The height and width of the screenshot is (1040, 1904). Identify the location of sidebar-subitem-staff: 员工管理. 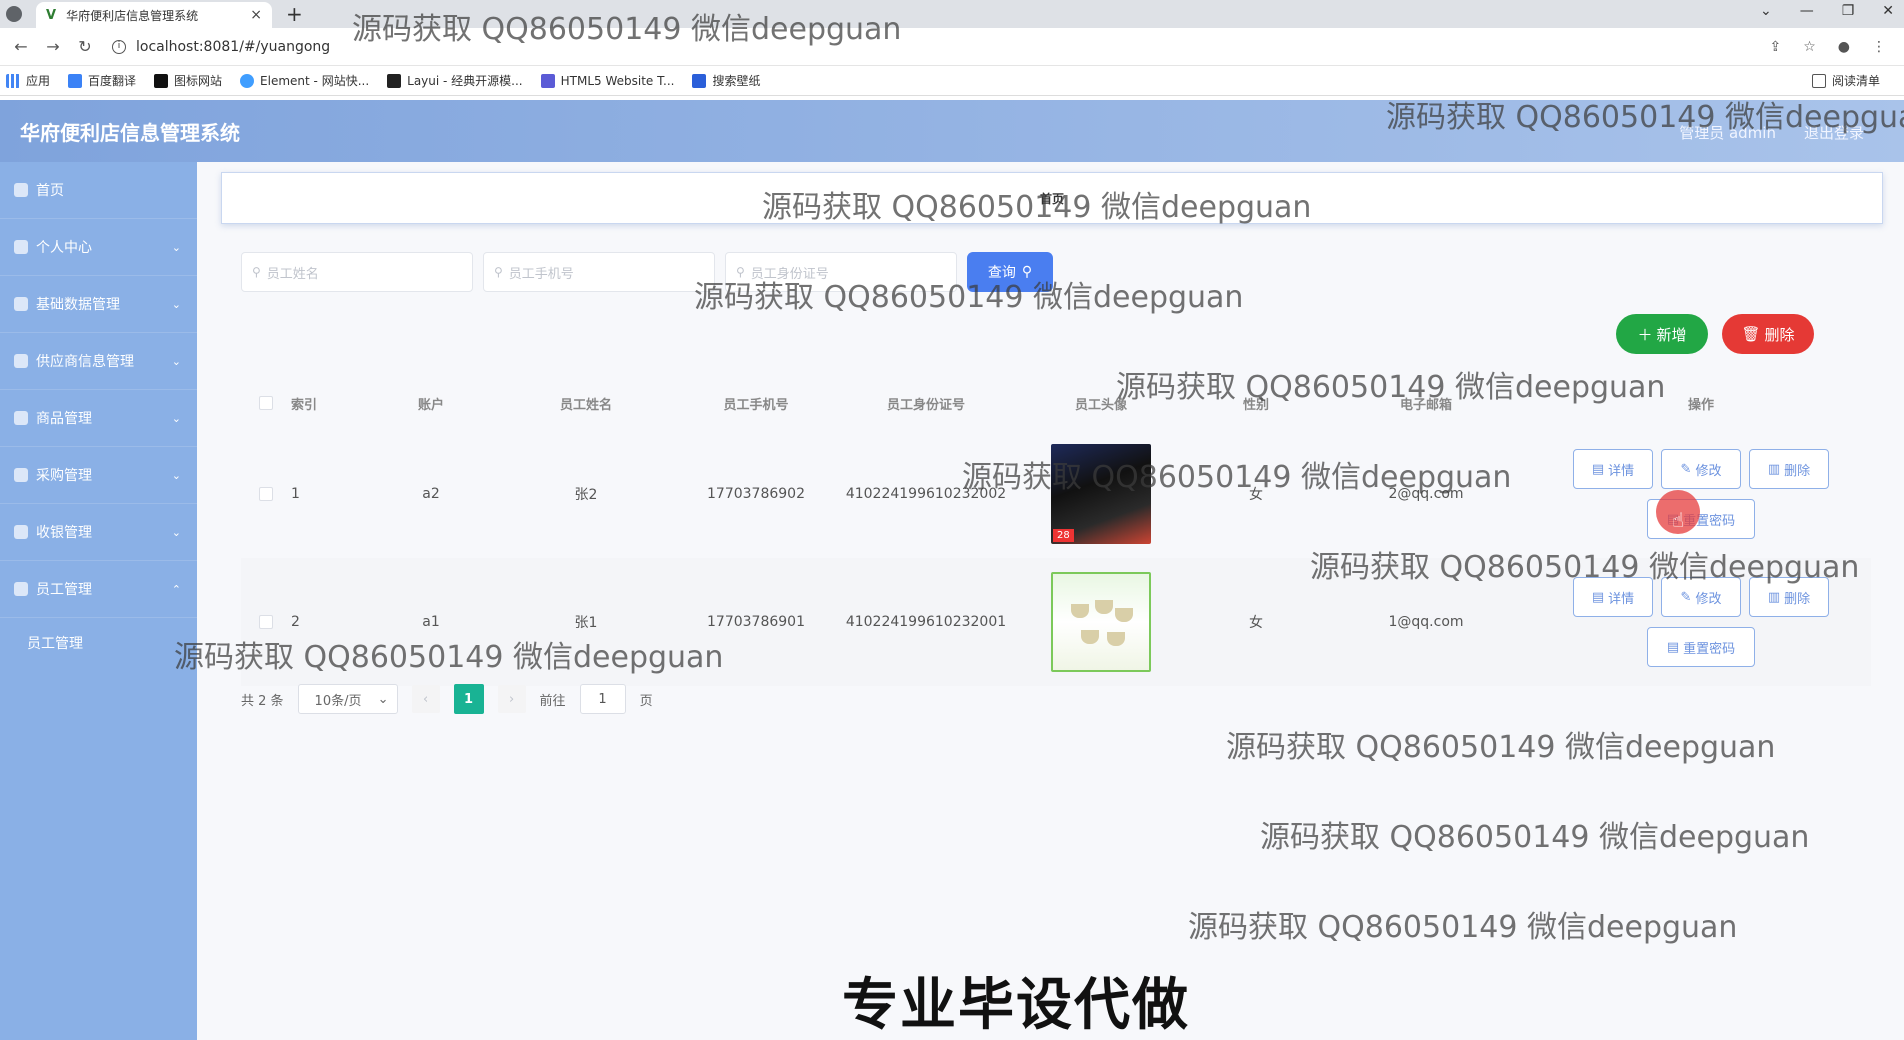
(98, 643).